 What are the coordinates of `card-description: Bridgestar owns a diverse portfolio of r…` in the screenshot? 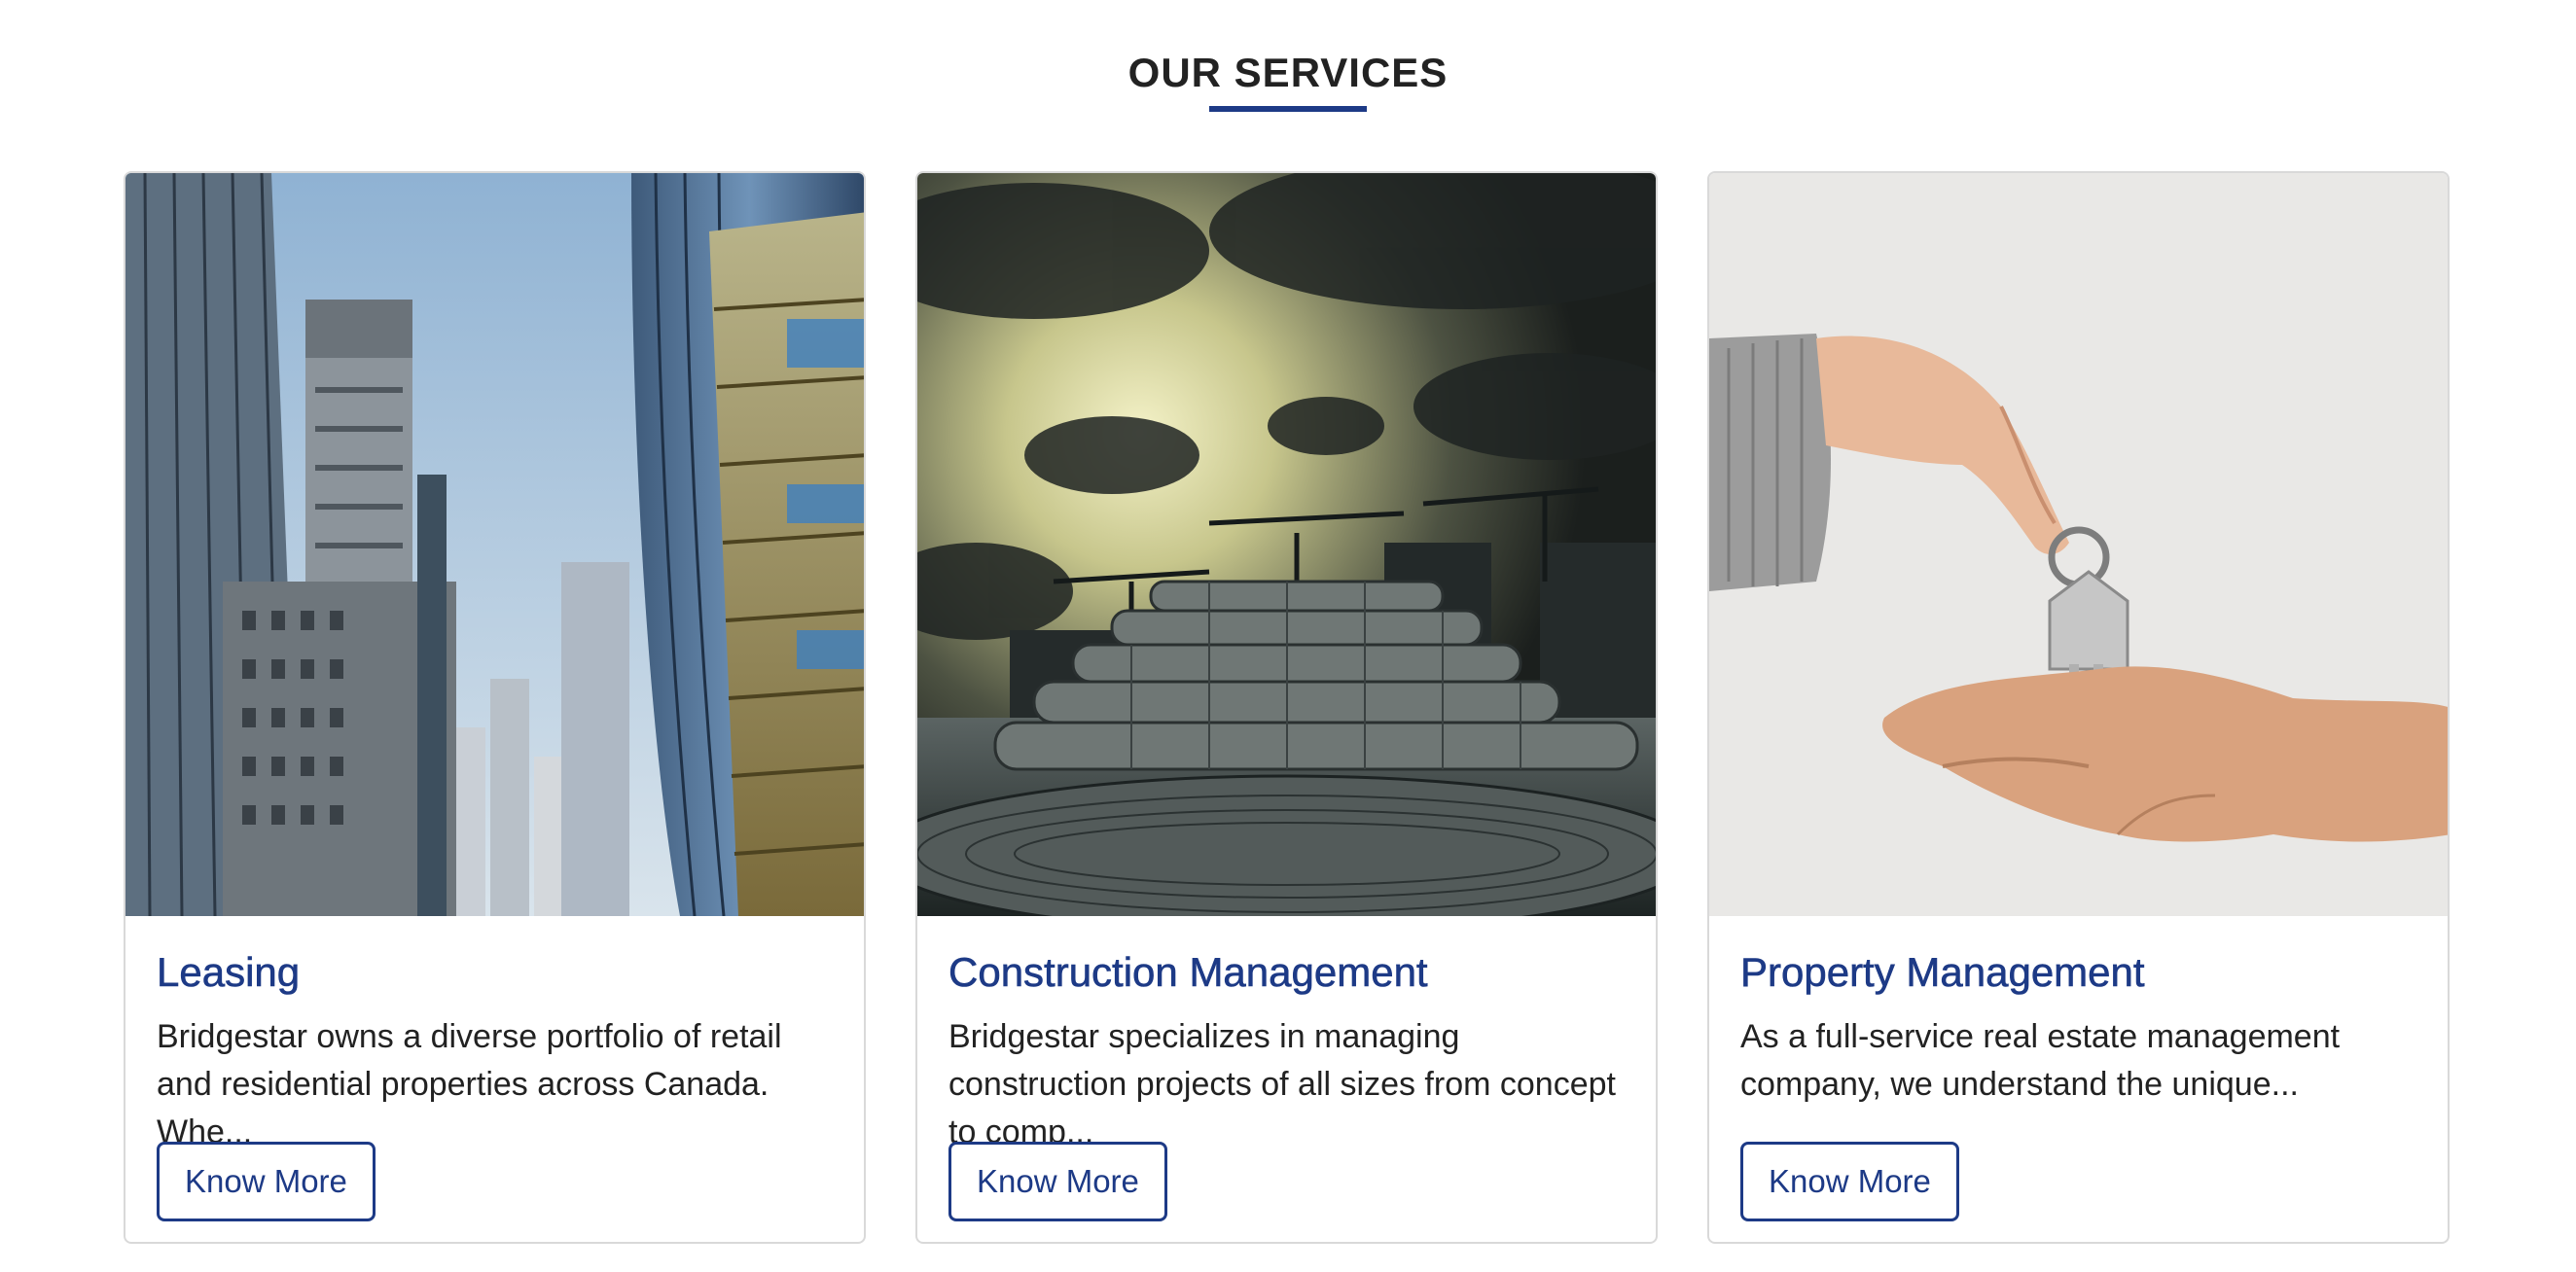 It's located at (469, 1084).